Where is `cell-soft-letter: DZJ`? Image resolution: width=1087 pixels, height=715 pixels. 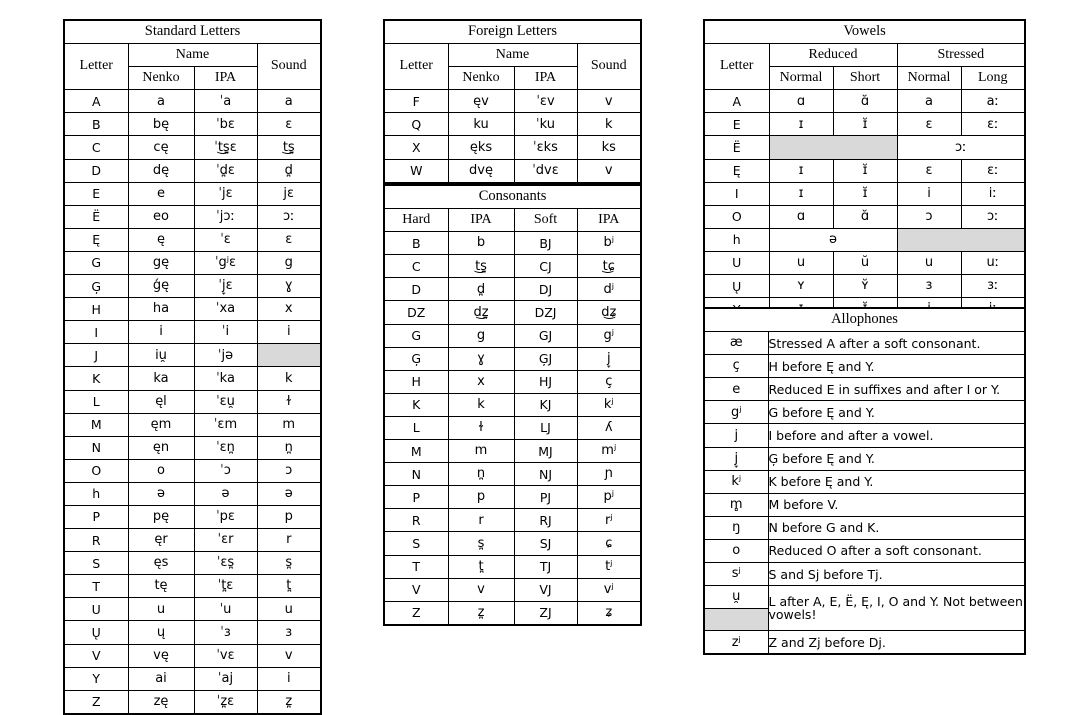 cell-soft-letter: DZJ is located at coordinates (545, 312).